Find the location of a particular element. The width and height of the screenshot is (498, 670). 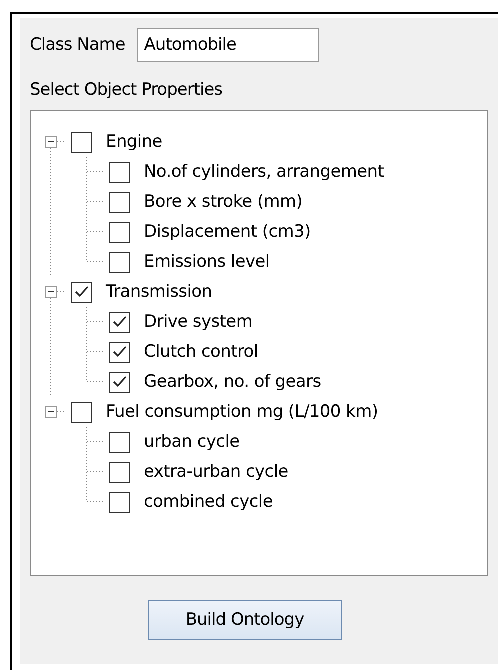

build-ontology-button: Build Ontology is located at coordinates (245, 620).